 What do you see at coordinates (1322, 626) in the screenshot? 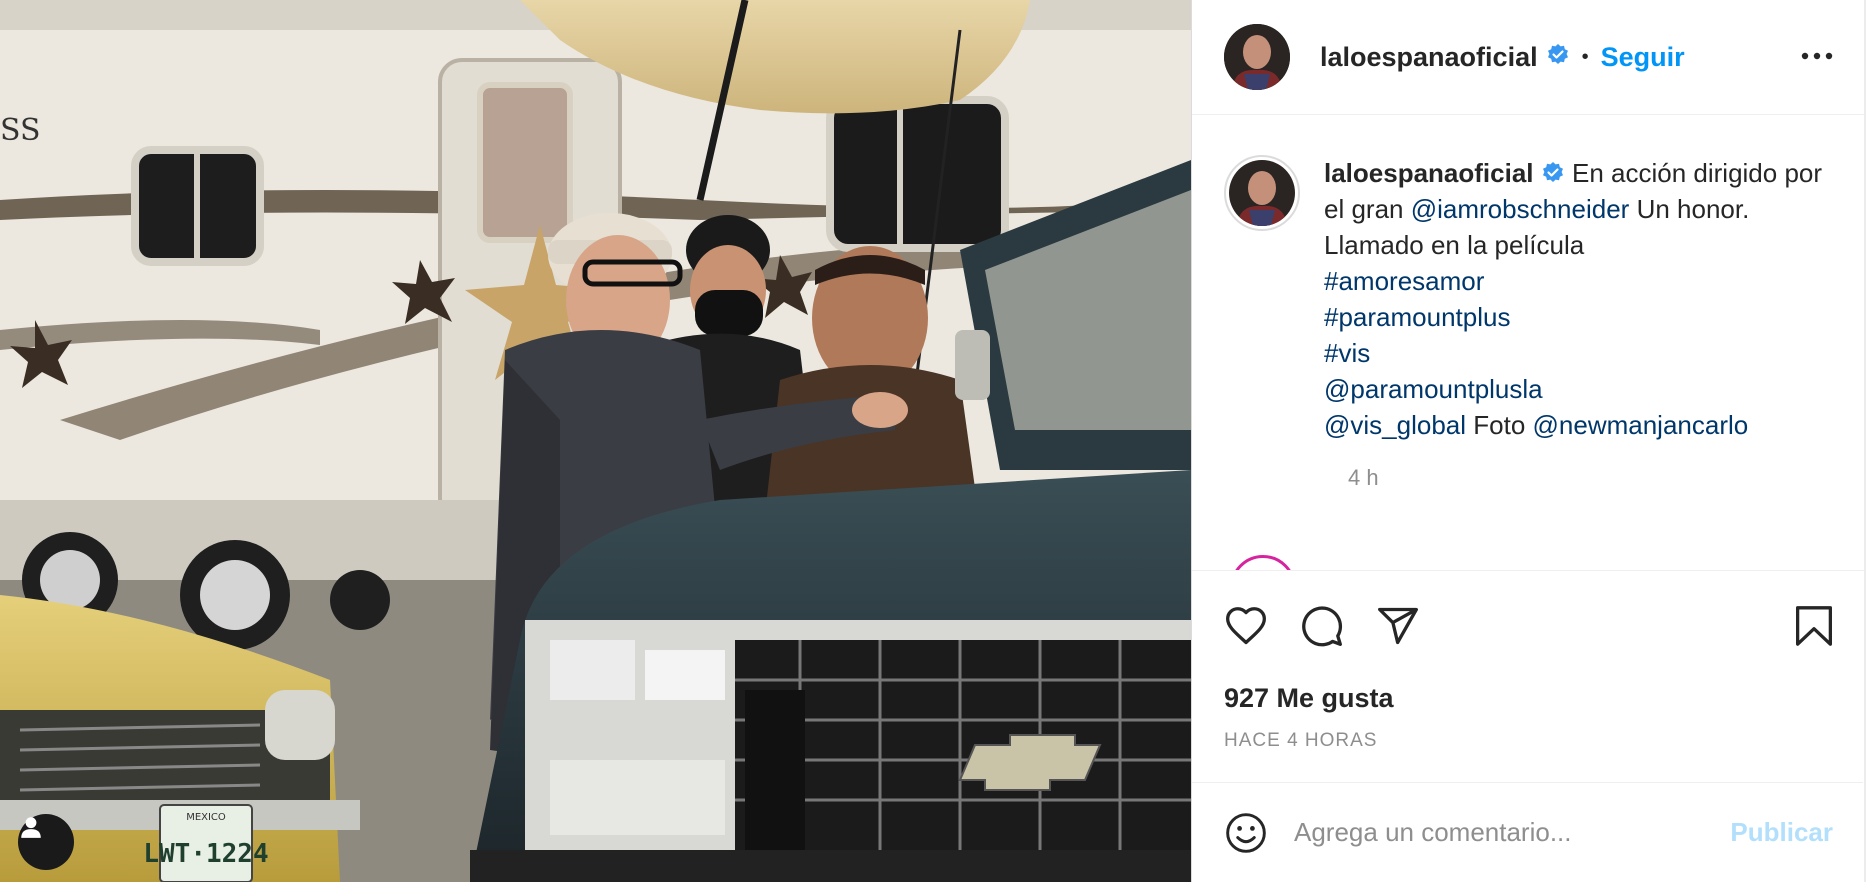
I see `comment-icon` at bounding box center [1322, 626].